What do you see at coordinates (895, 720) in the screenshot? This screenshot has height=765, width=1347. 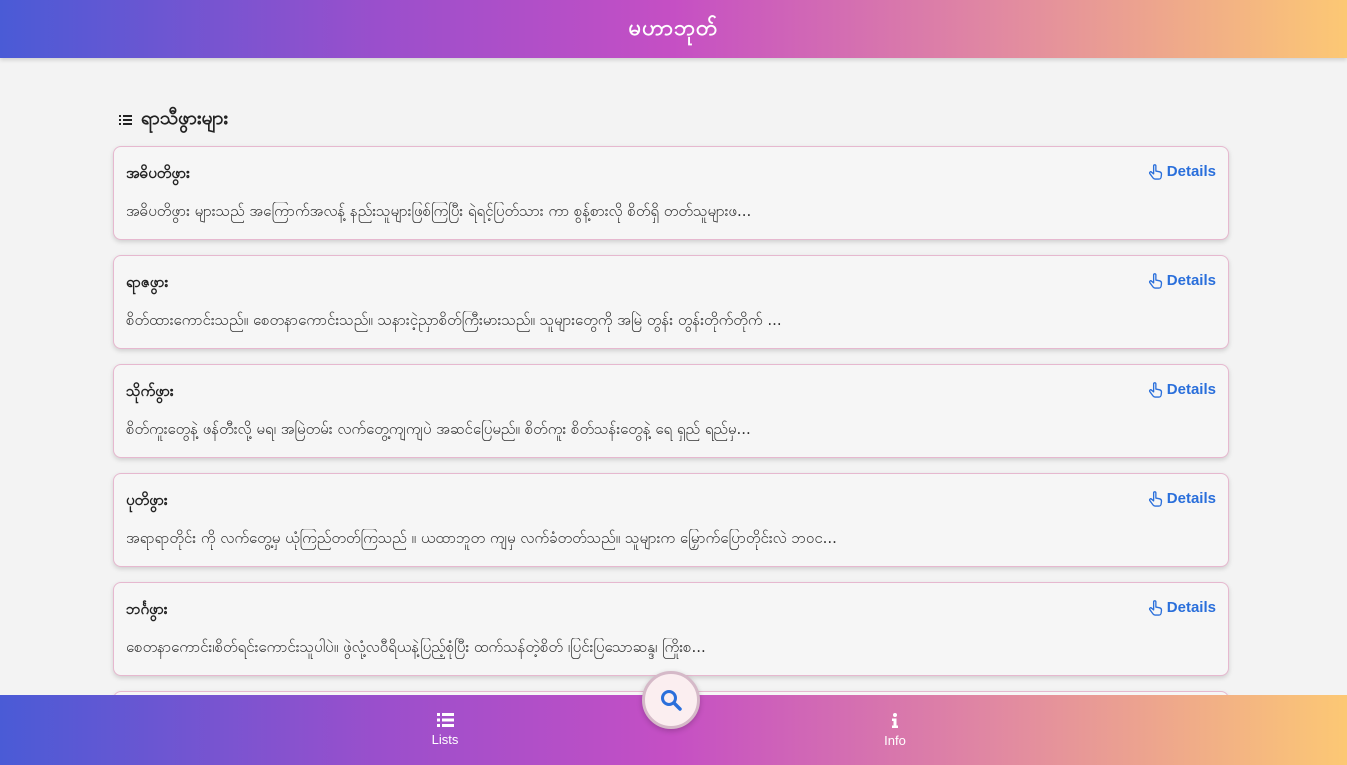 I see `info-icon` at bounding box center [895, 720].